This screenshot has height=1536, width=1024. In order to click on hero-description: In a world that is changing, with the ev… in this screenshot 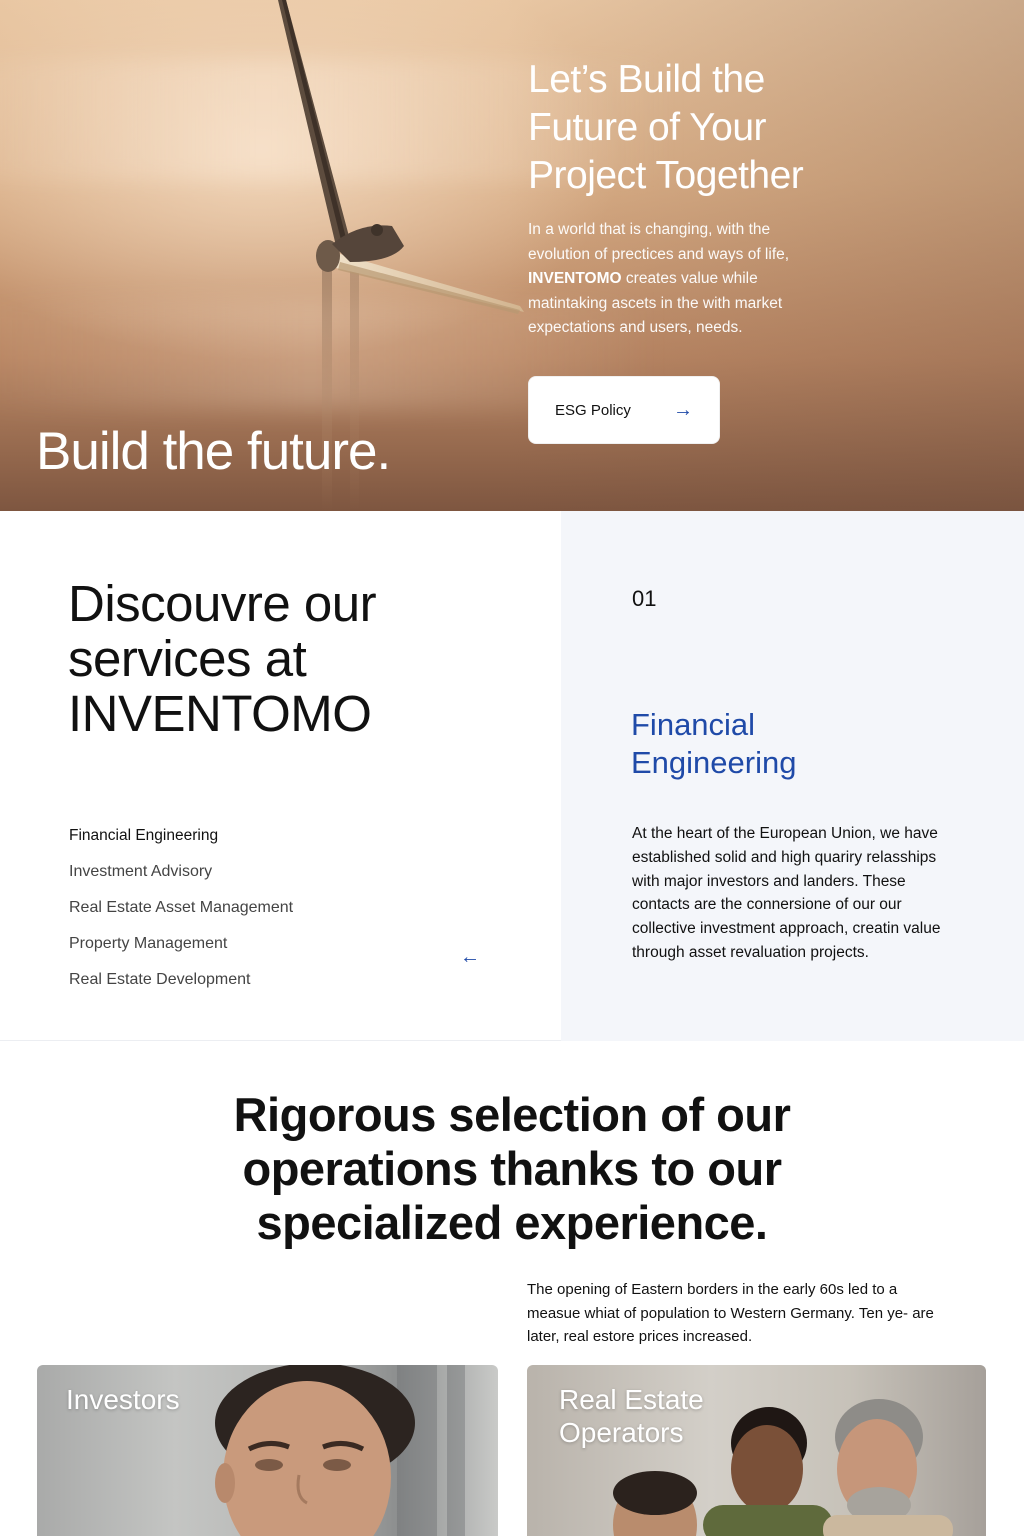, I will do `click(678, 279)`.